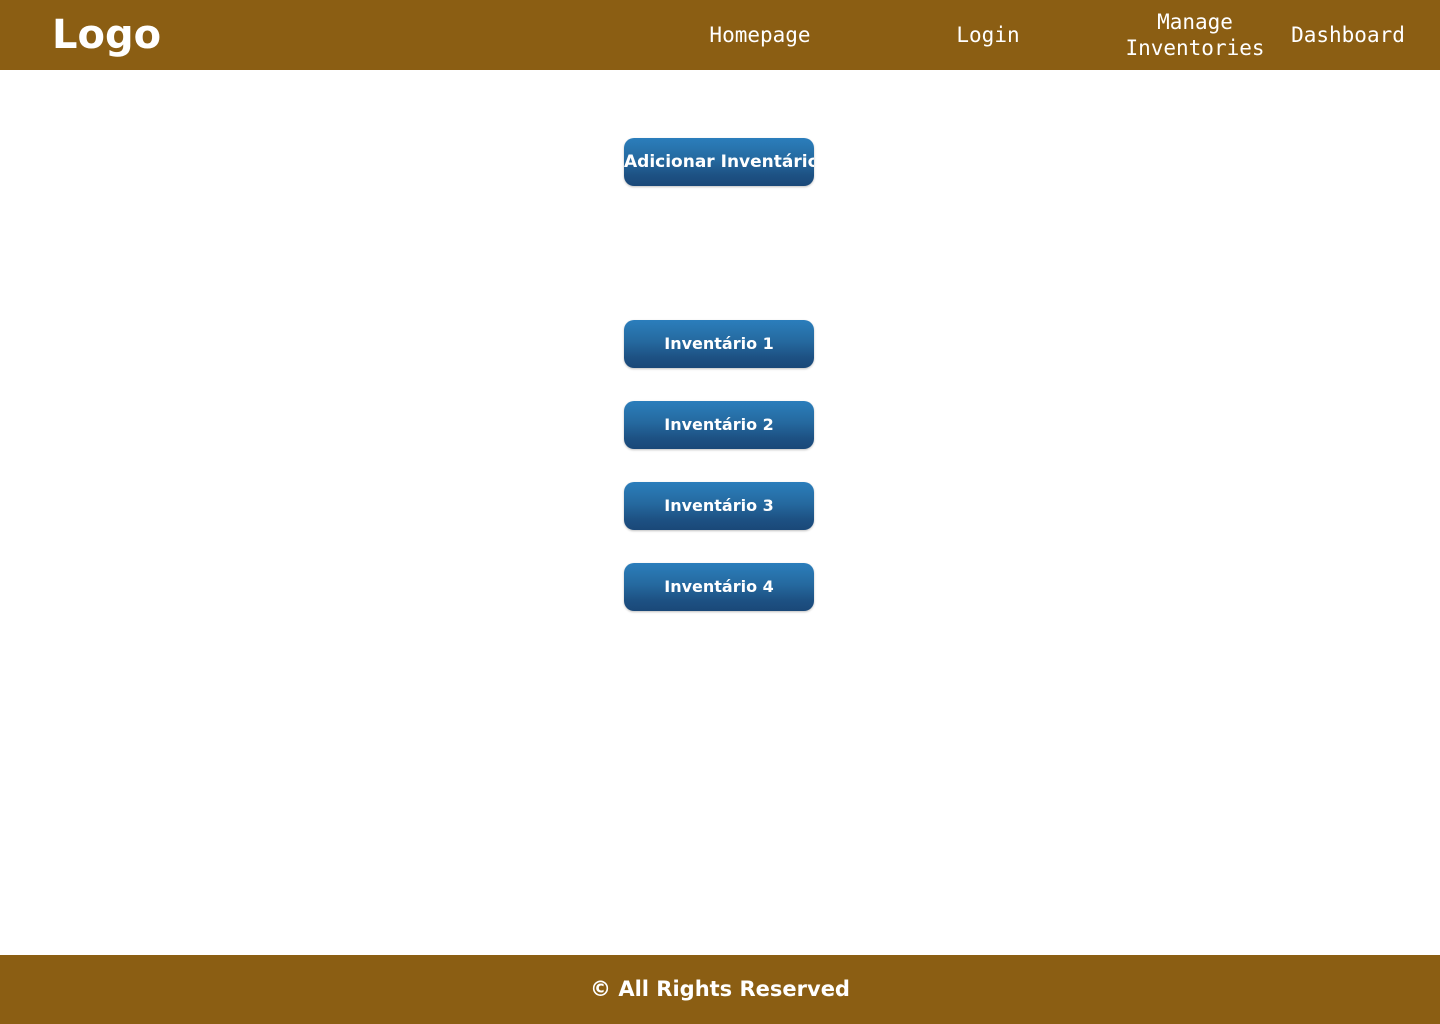 The height and width of the screenshot is (1024, 1440). I want to click on nav-item-homepage: Homepage, so click(760, 35).